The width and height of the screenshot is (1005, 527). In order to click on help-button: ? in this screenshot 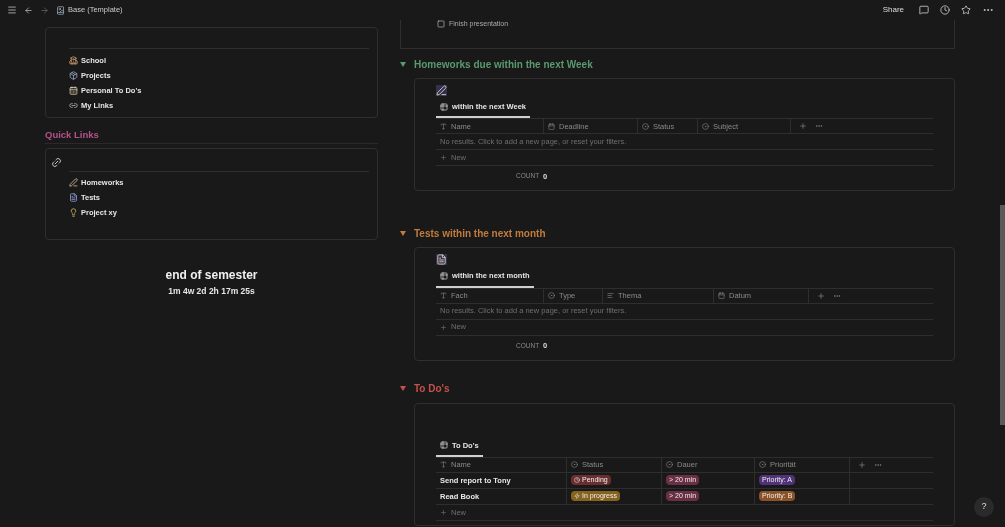, I will do `click(984, 507)`.